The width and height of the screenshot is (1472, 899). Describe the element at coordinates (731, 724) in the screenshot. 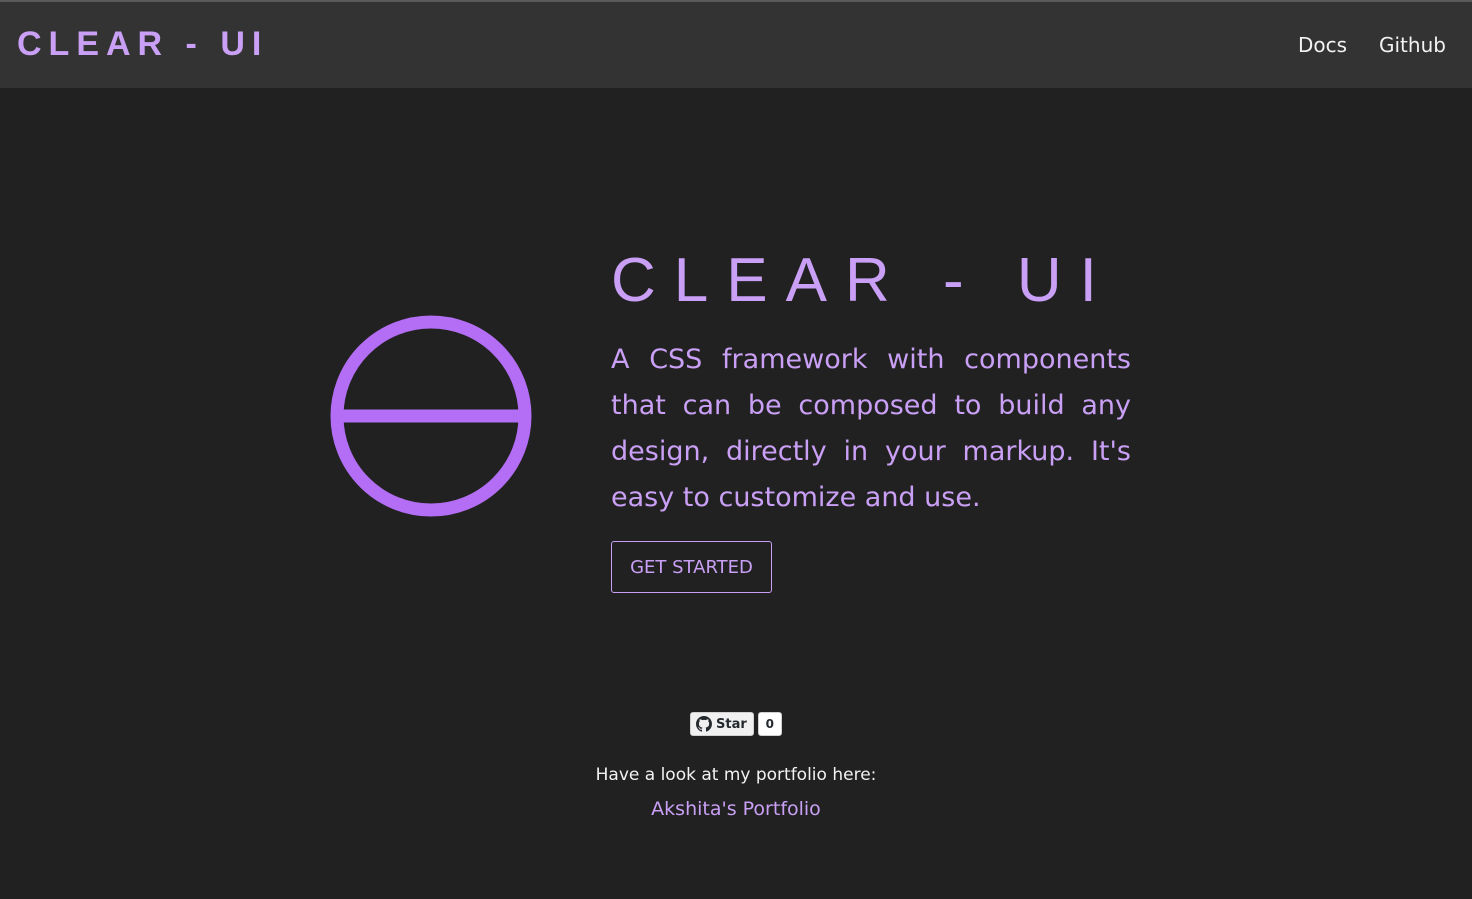

I see `github-star-label: Star` at that location.